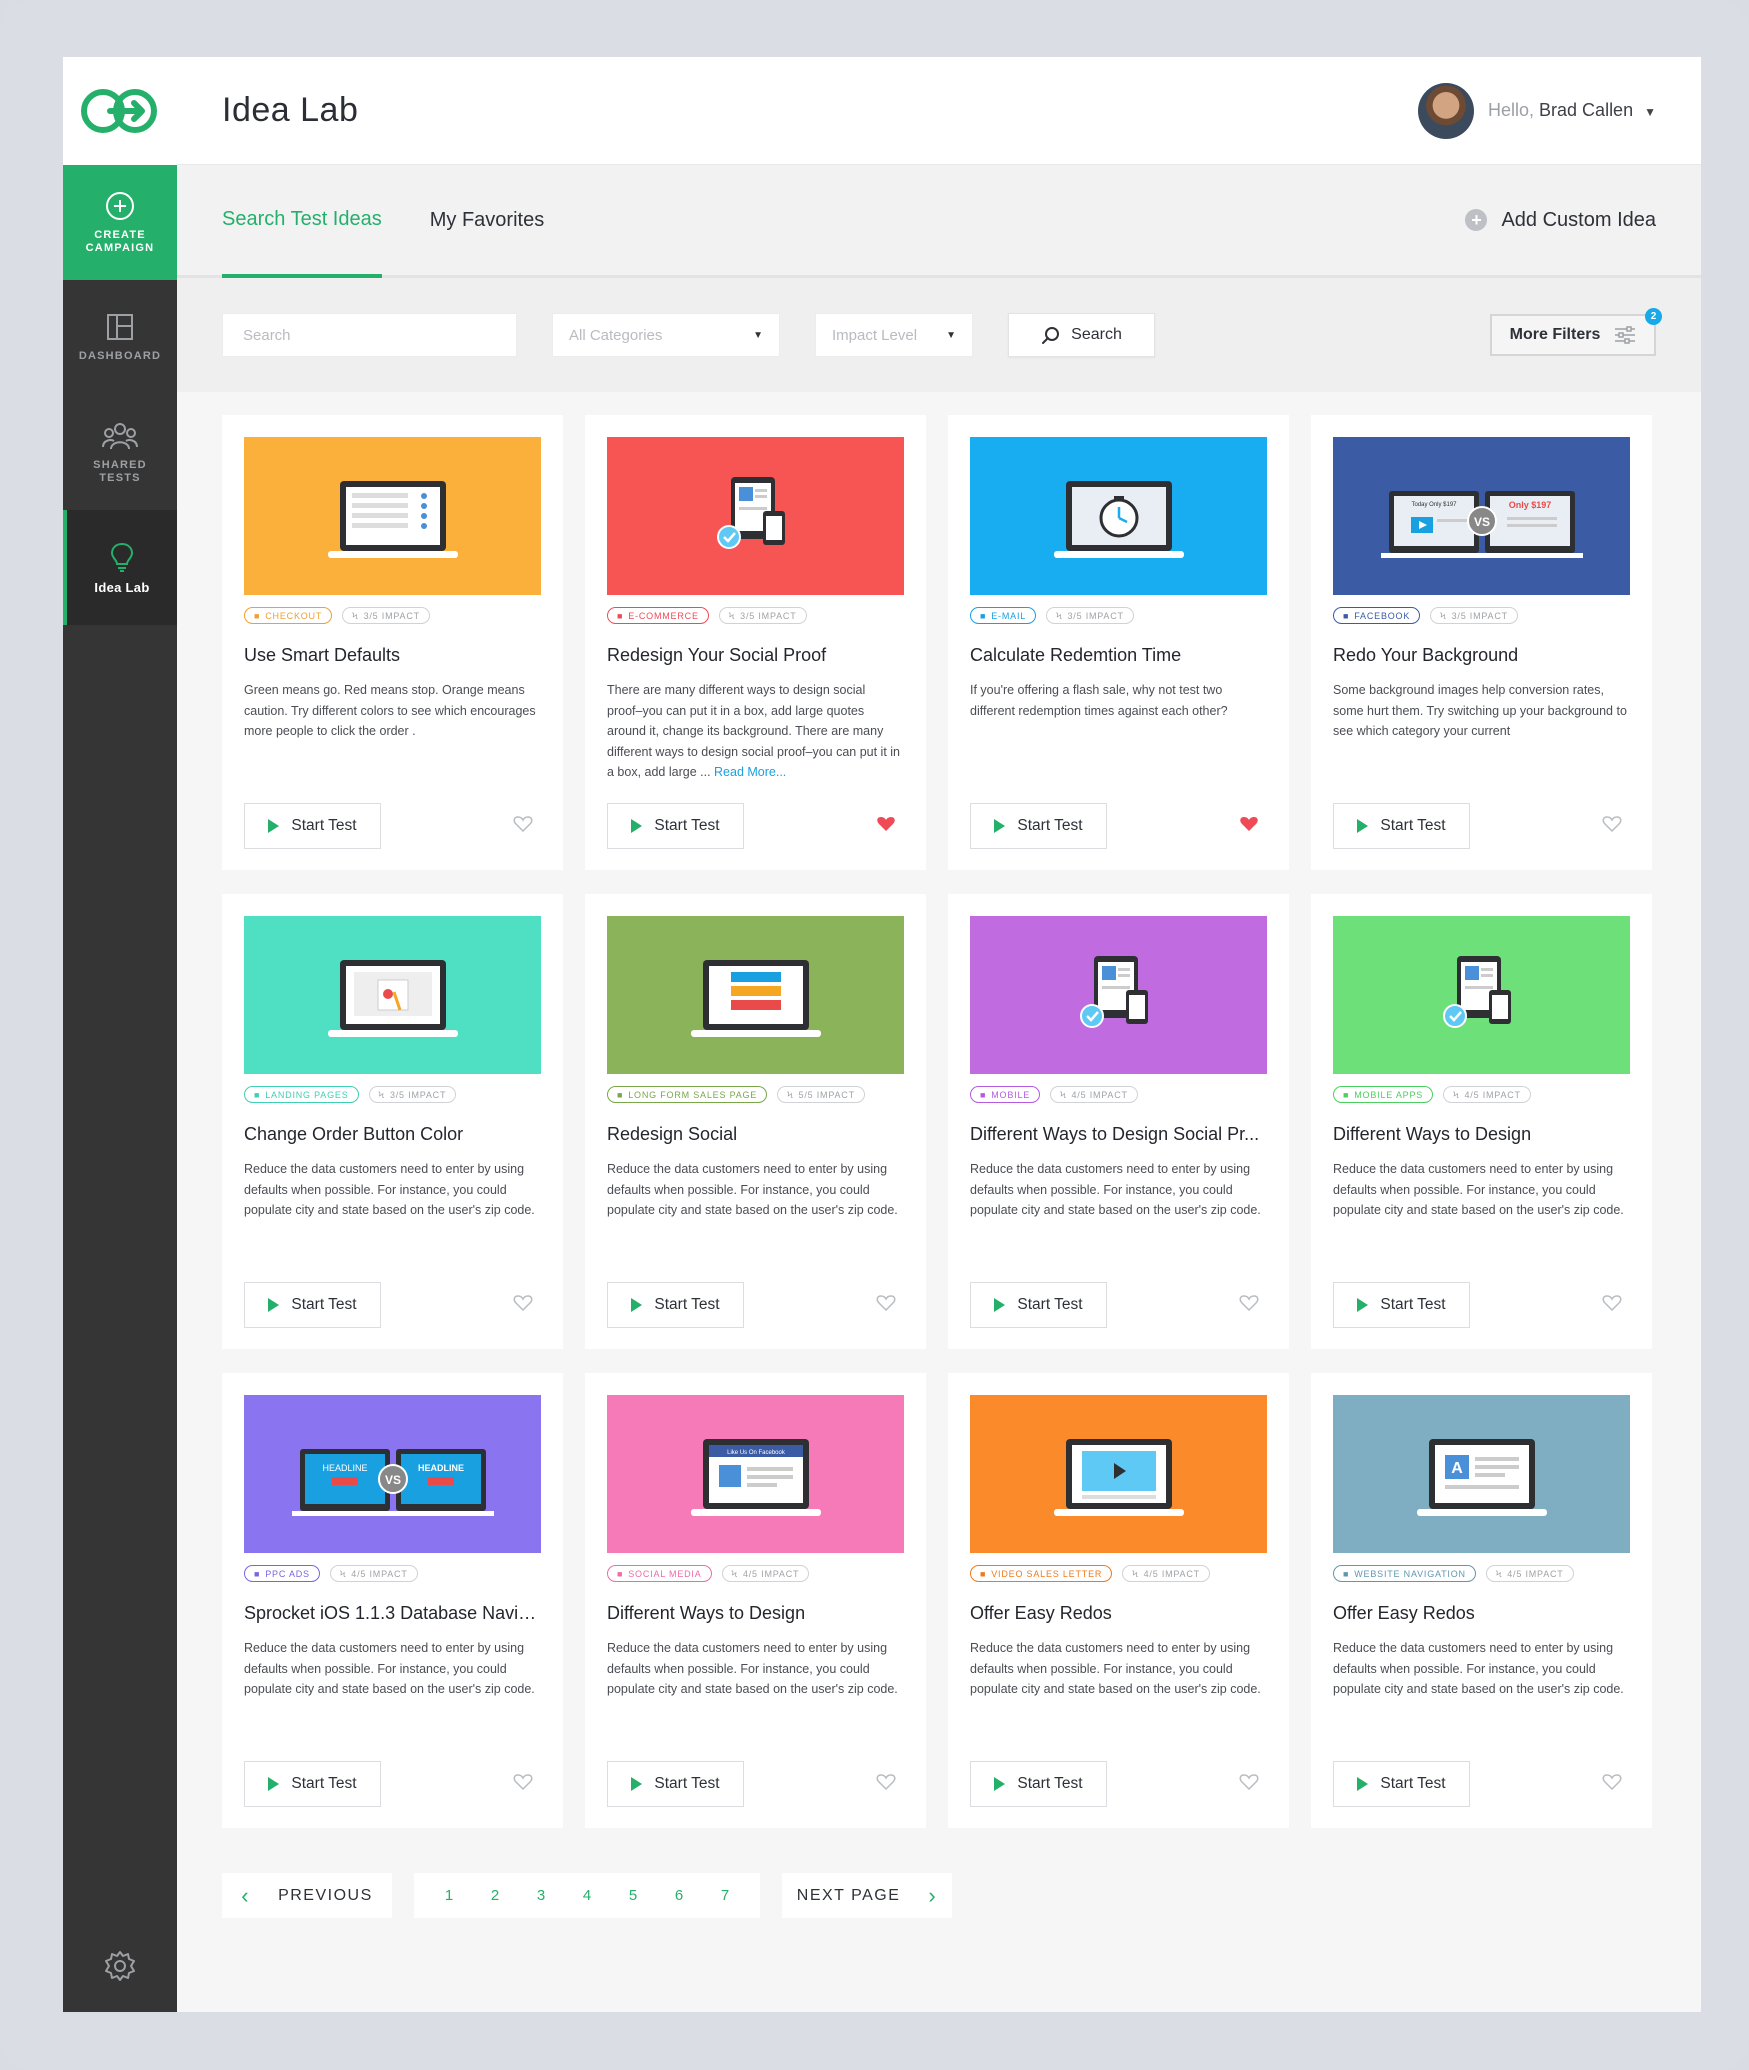 This screenshot has width=1749, height=2070. I want to click on create-campaign-button: CREATE CAMPAIGN, so click(120, 222).